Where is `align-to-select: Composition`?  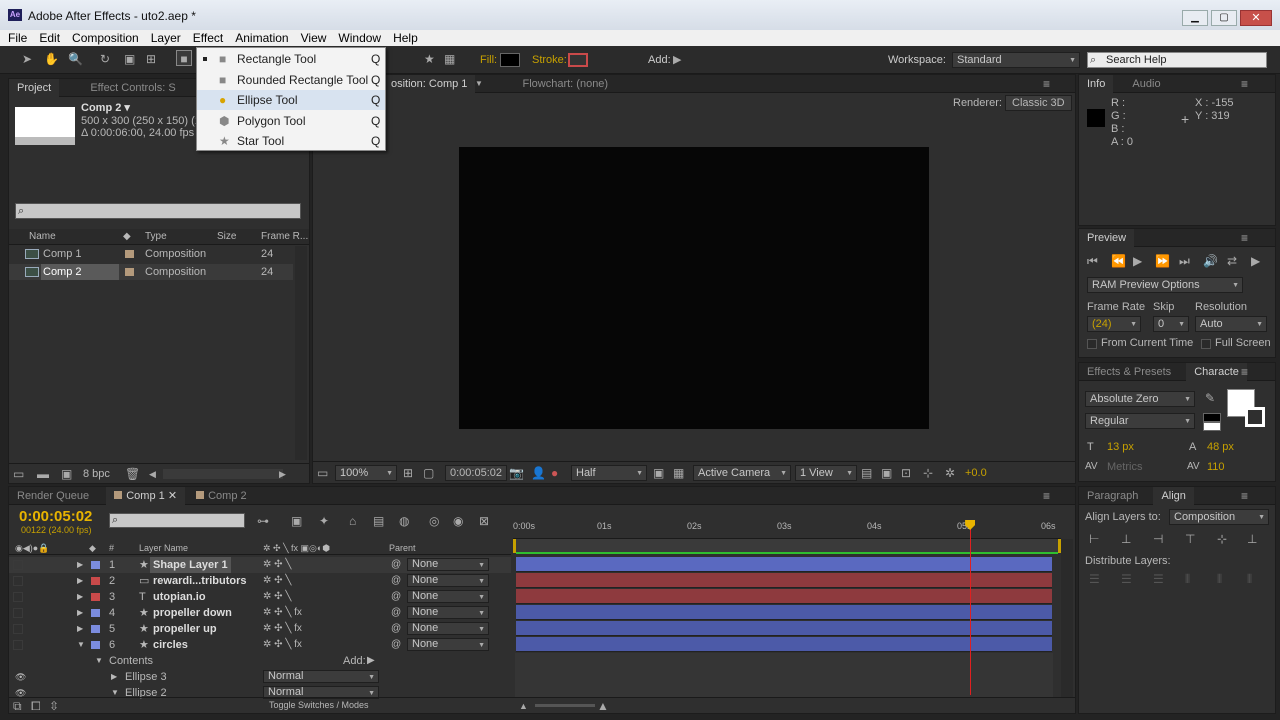
align-to-select: Composition is located at coordinates (1219, 517).